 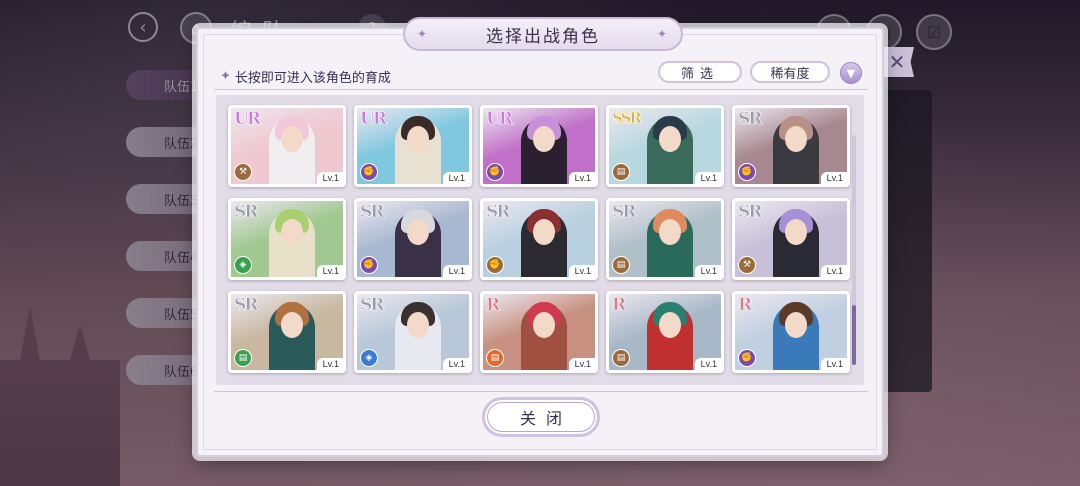 What do you see at coordinates (854, 250) in the screenshot?
I see `scrollbar` at bounding box center [854, 250].